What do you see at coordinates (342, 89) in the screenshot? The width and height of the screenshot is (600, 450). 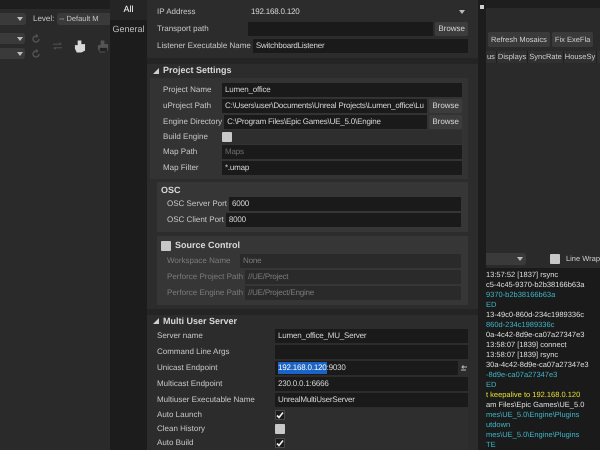 I see `text-field: Lumen_office` at bounding box center [342, 89].